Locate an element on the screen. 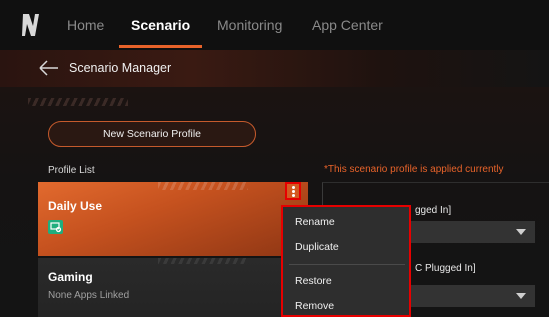  setting-label-plugged: gged In] is located at coordinates (433, 210).